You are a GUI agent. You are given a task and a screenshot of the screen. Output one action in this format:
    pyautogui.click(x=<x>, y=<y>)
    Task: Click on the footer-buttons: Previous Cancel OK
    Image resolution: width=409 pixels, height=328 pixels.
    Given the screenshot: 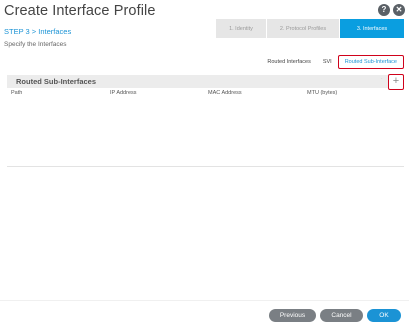 What is the action you would take?
    pyautogui.click(x=335, y=315)
    